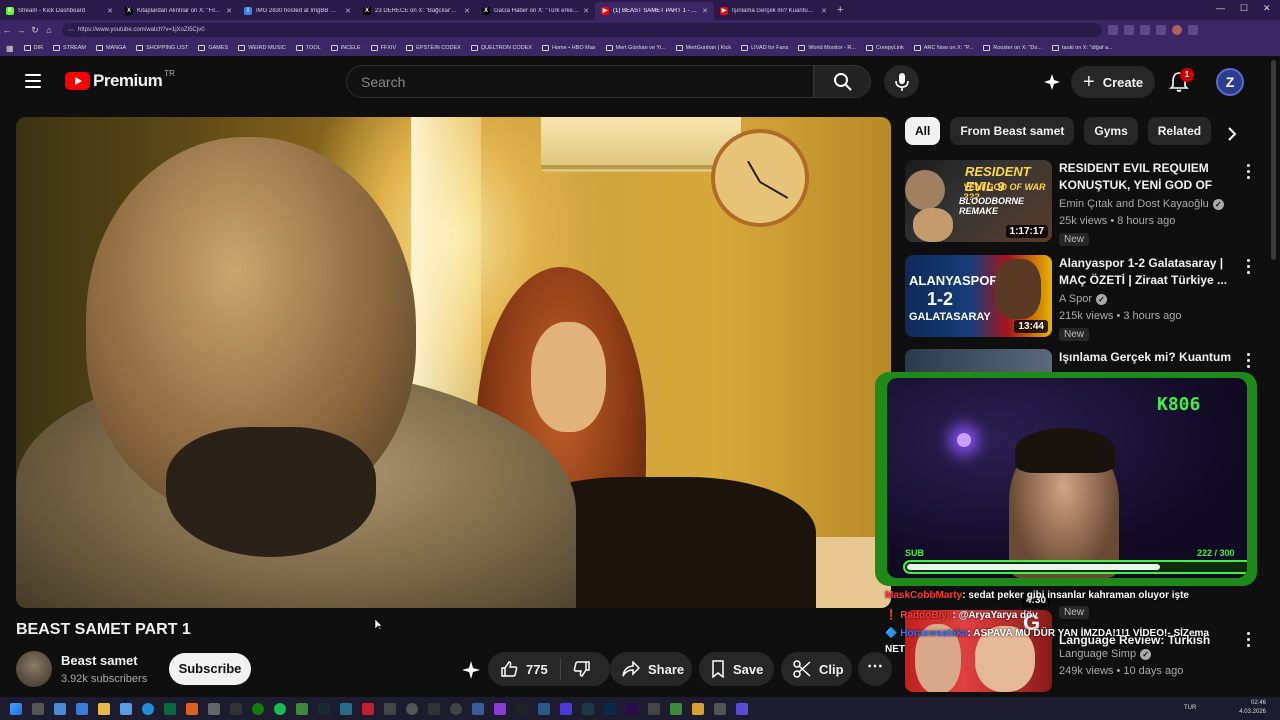  I want to click on video-thumbnail: ALANYASPOR 1-2 GALATASARAY 13:44, so click(978, 296).